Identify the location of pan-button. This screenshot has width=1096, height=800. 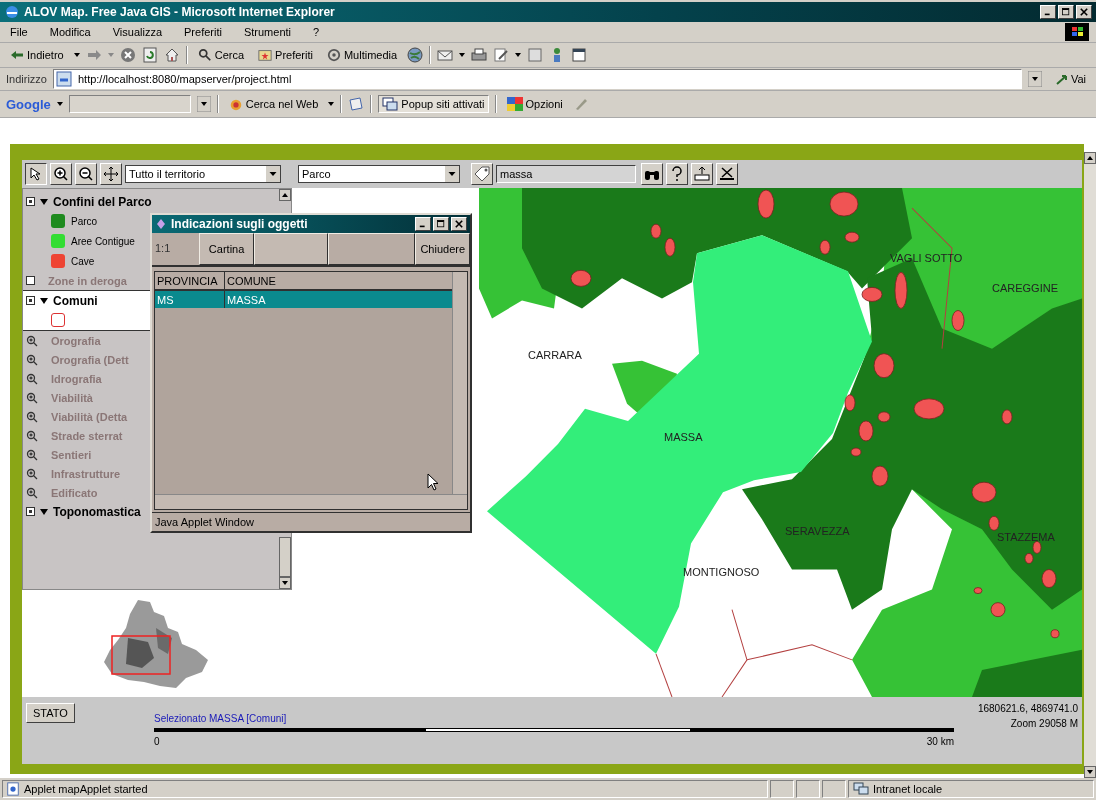
(111, 174).